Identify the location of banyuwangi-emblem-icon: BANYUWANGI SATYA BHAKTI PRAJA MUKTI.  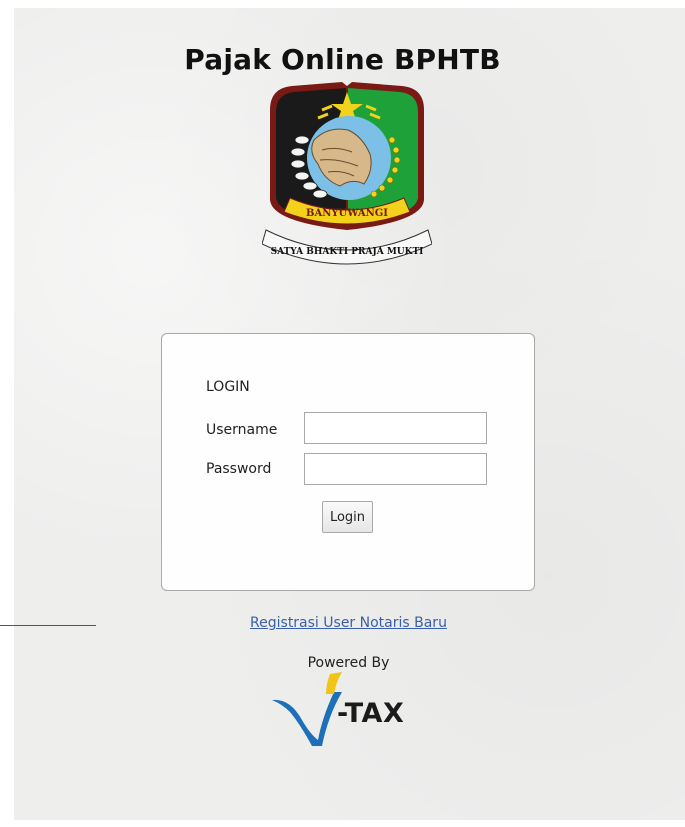
(347, 173).